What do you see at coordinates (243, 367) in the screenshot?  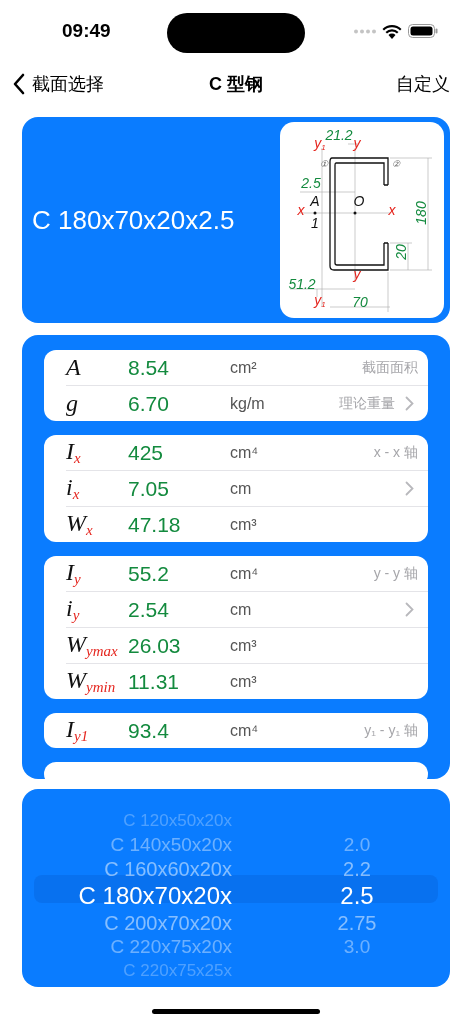 I see `property-unit: cm²` at bounding box center [243, 367].